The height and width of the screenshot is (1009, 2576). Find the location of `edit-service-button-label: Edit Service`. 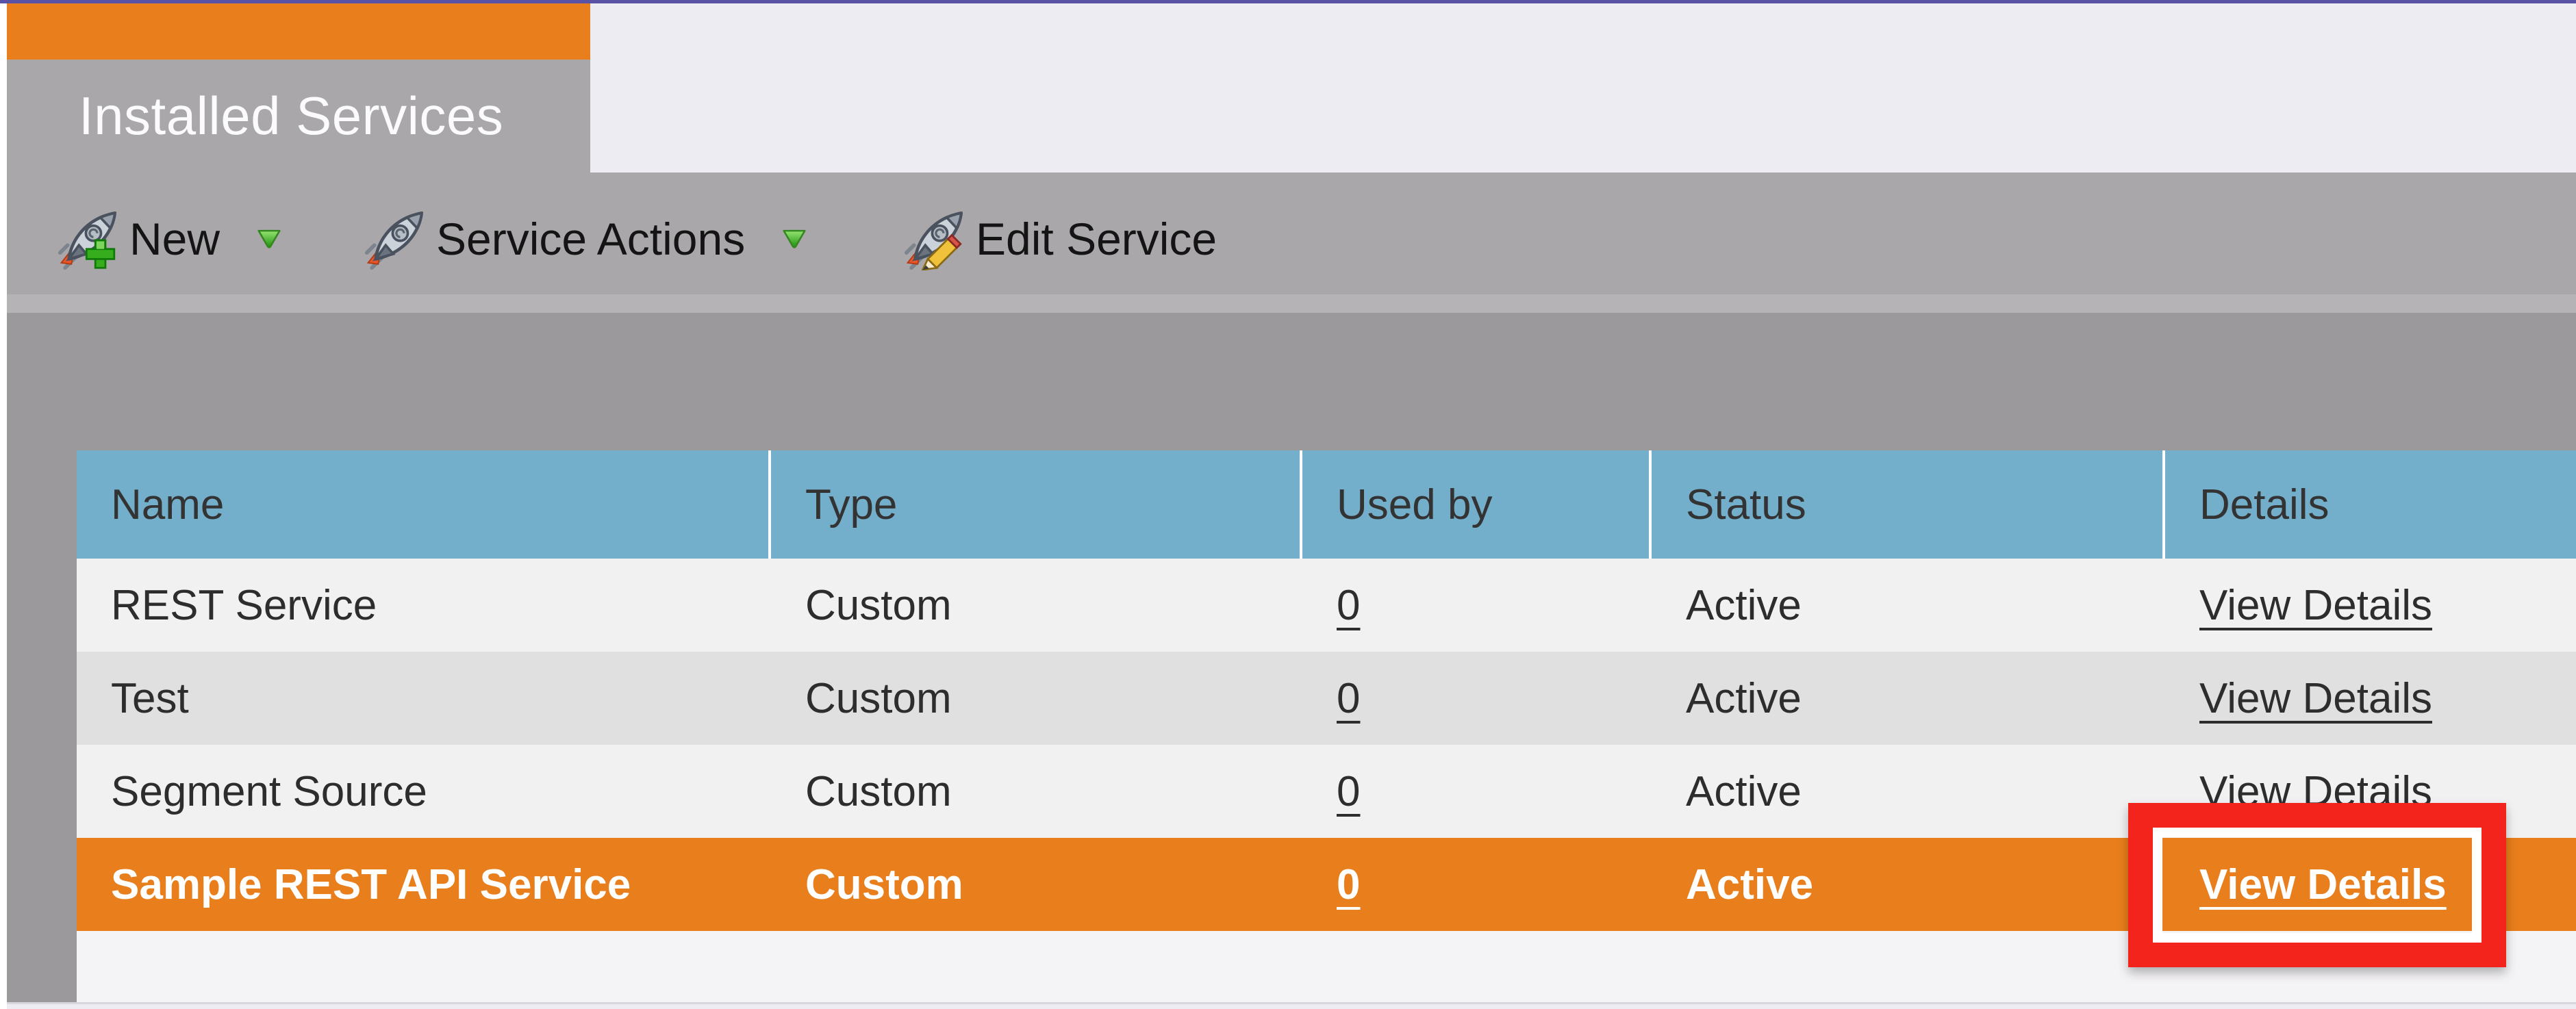

edit-service-button-label: Edit Service is located at coordinates (1096, 239).